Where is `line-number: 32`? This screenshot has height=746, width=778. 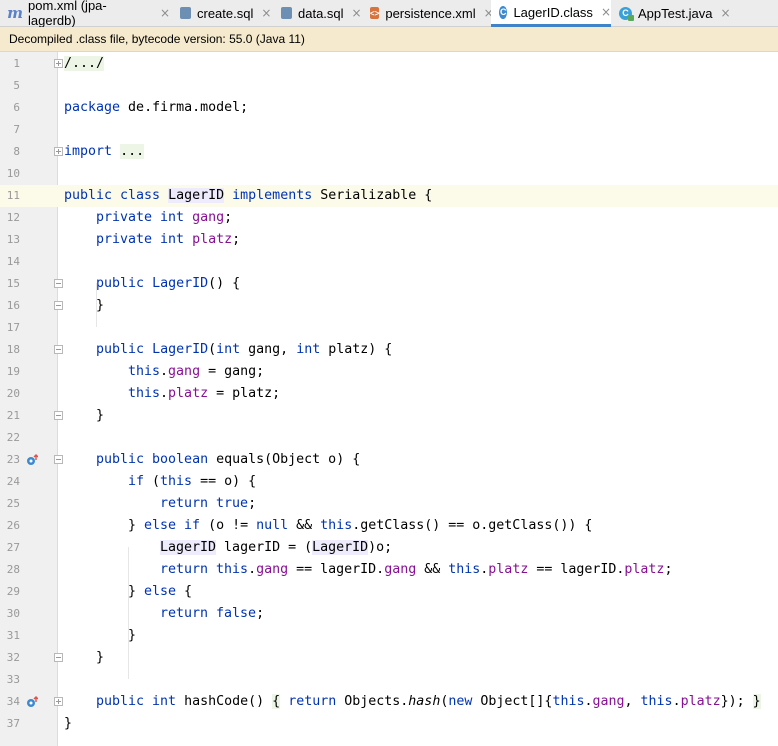
line-number: 32 is located at coordinates (13, 657).